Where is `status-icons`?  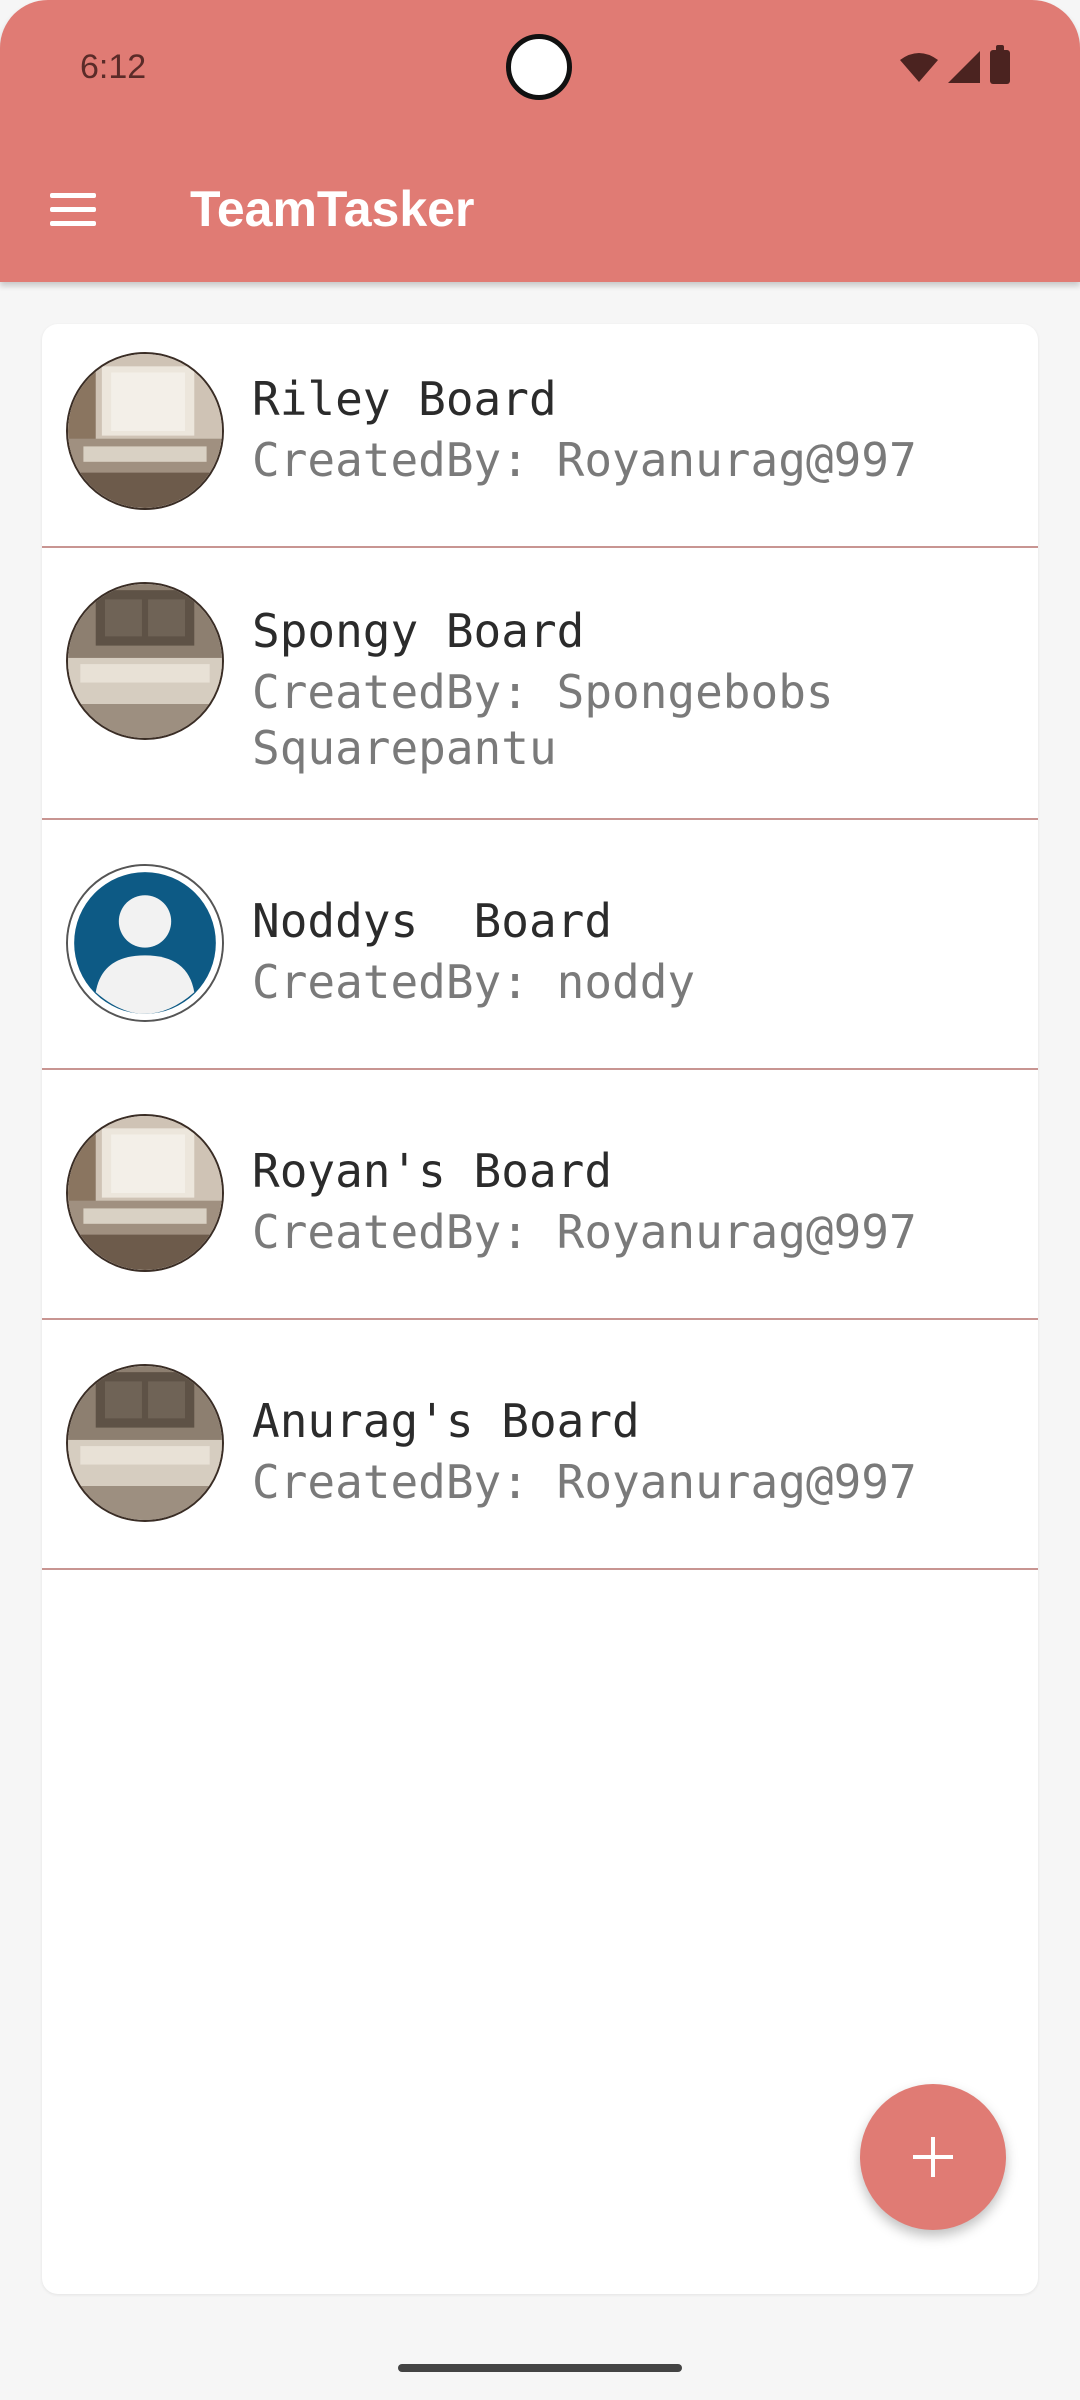 status-icons is located at coordinates (955, 64).